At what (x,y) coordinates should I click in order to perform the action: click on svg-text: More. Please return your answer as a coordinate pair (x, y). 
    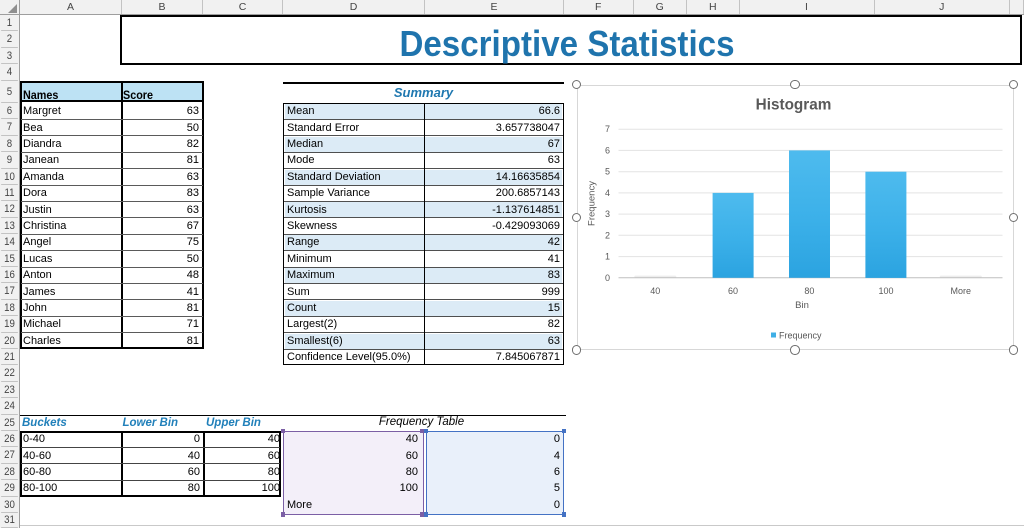
    Looking at the image, I should click on (960, 291).